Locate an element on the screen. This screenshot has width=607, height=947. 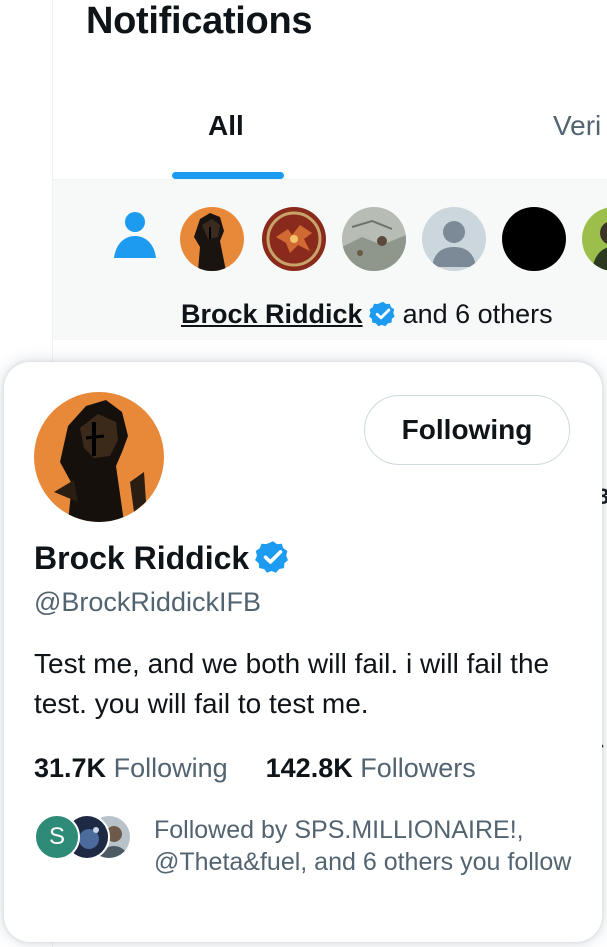
profile-name: Brock Riddick is located at coordinates (162, 558).